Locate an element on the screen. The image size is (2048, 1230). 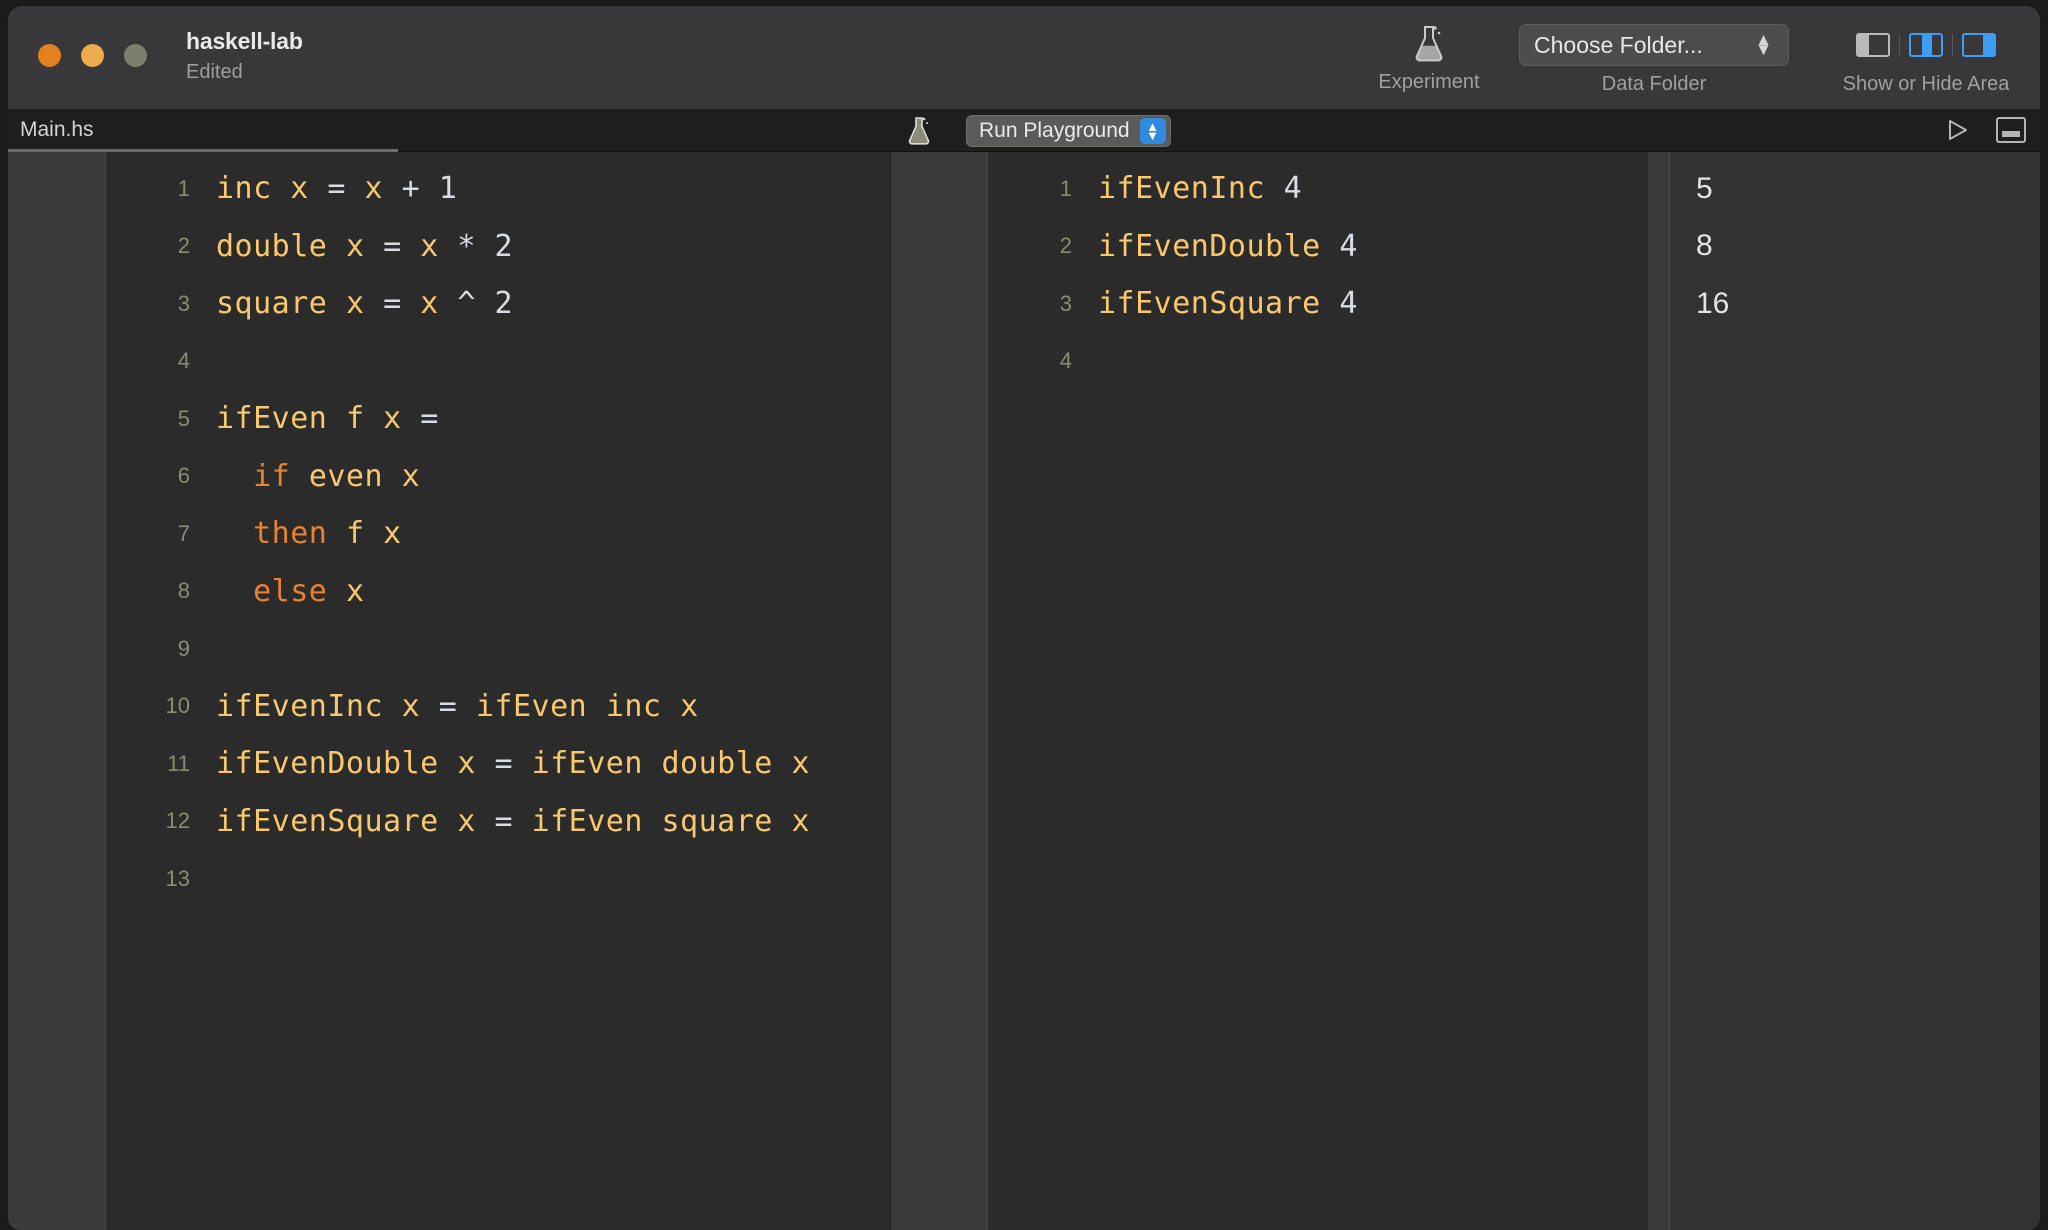
result-value: 8 is located at coordinates (1704, 246).